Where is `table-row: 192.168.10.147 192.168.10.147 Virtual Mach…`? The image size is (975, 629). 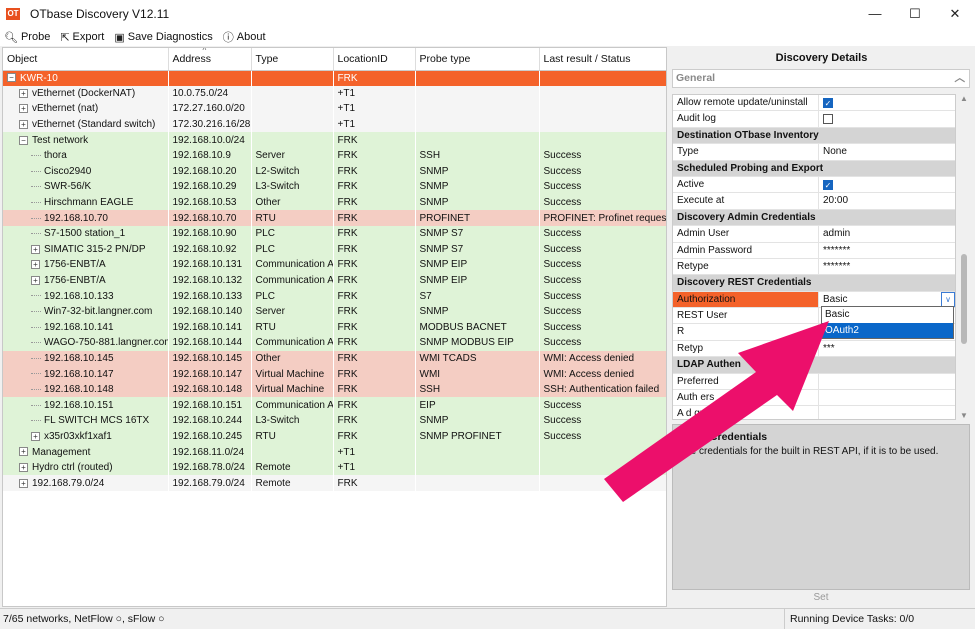 table-row: 192.168.10.147 192.168.10.147 Virtual Mach… is located at coordinates (334, 374).